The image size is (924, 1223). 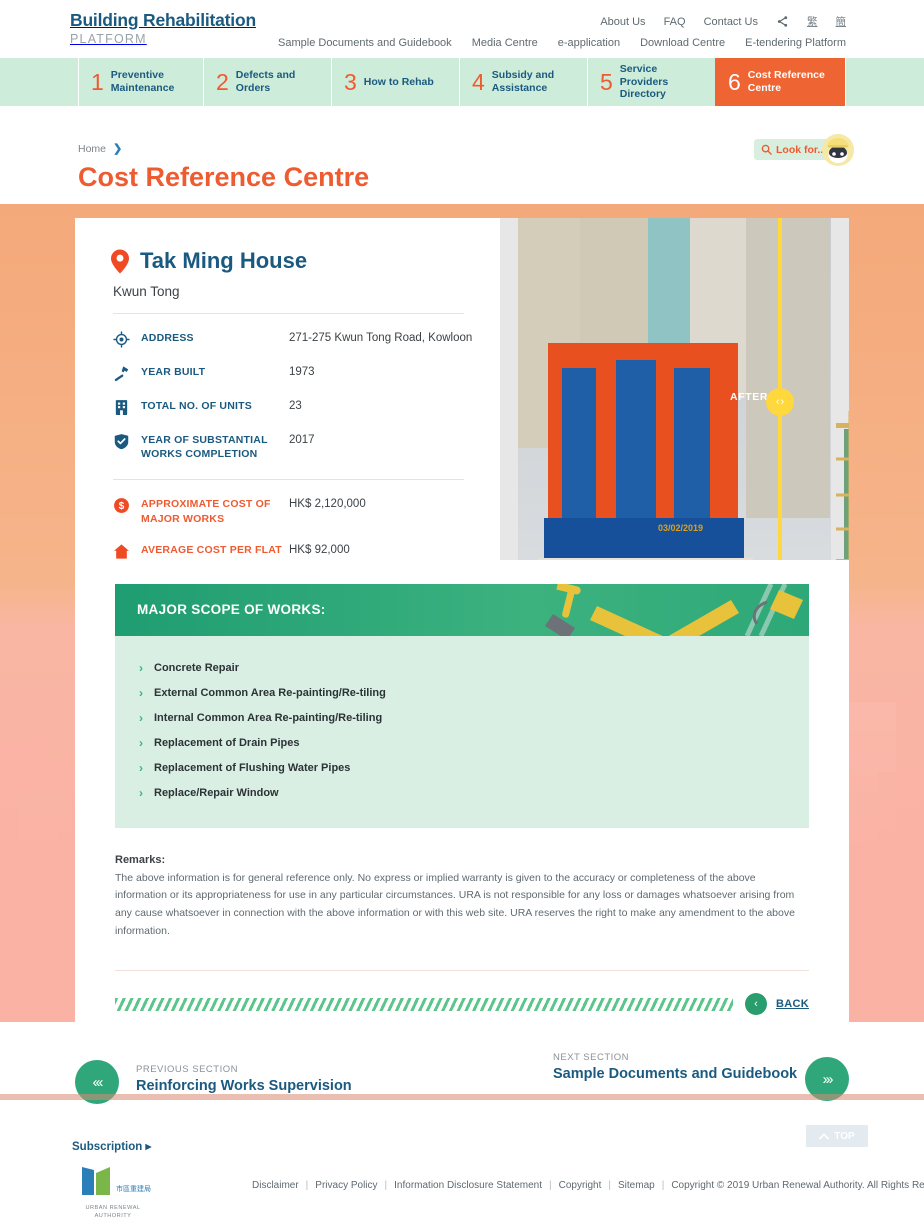 I want to click on nav-label: Subsidy and Assistance, so click(x=523, y=81).